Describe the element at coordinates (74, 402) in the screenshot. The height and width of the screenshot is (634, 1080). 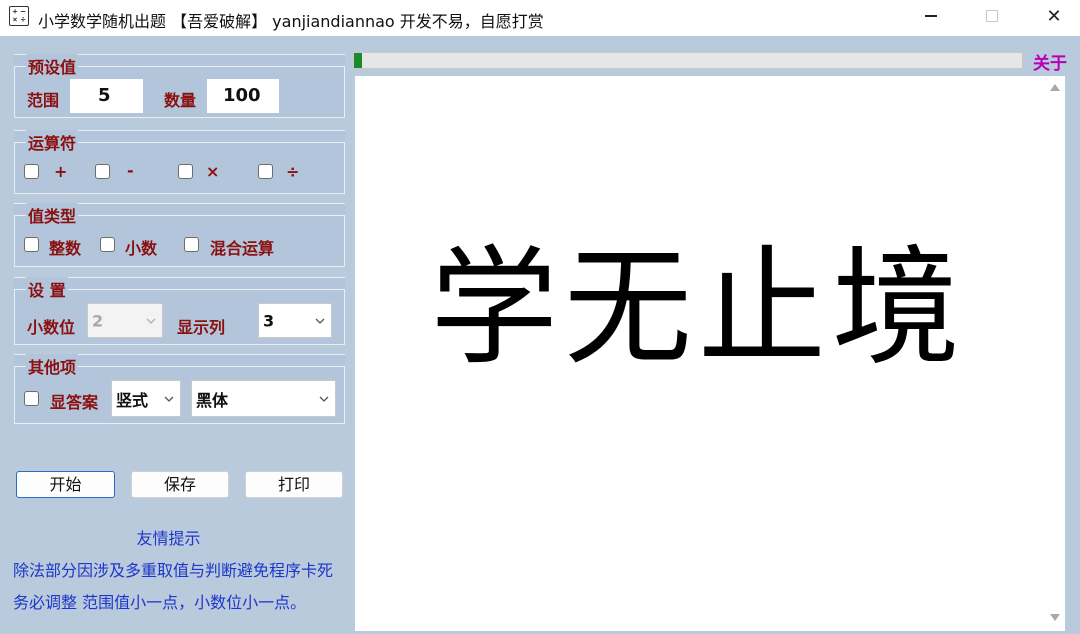
I see `show-answer-label: 显答案` at that location.